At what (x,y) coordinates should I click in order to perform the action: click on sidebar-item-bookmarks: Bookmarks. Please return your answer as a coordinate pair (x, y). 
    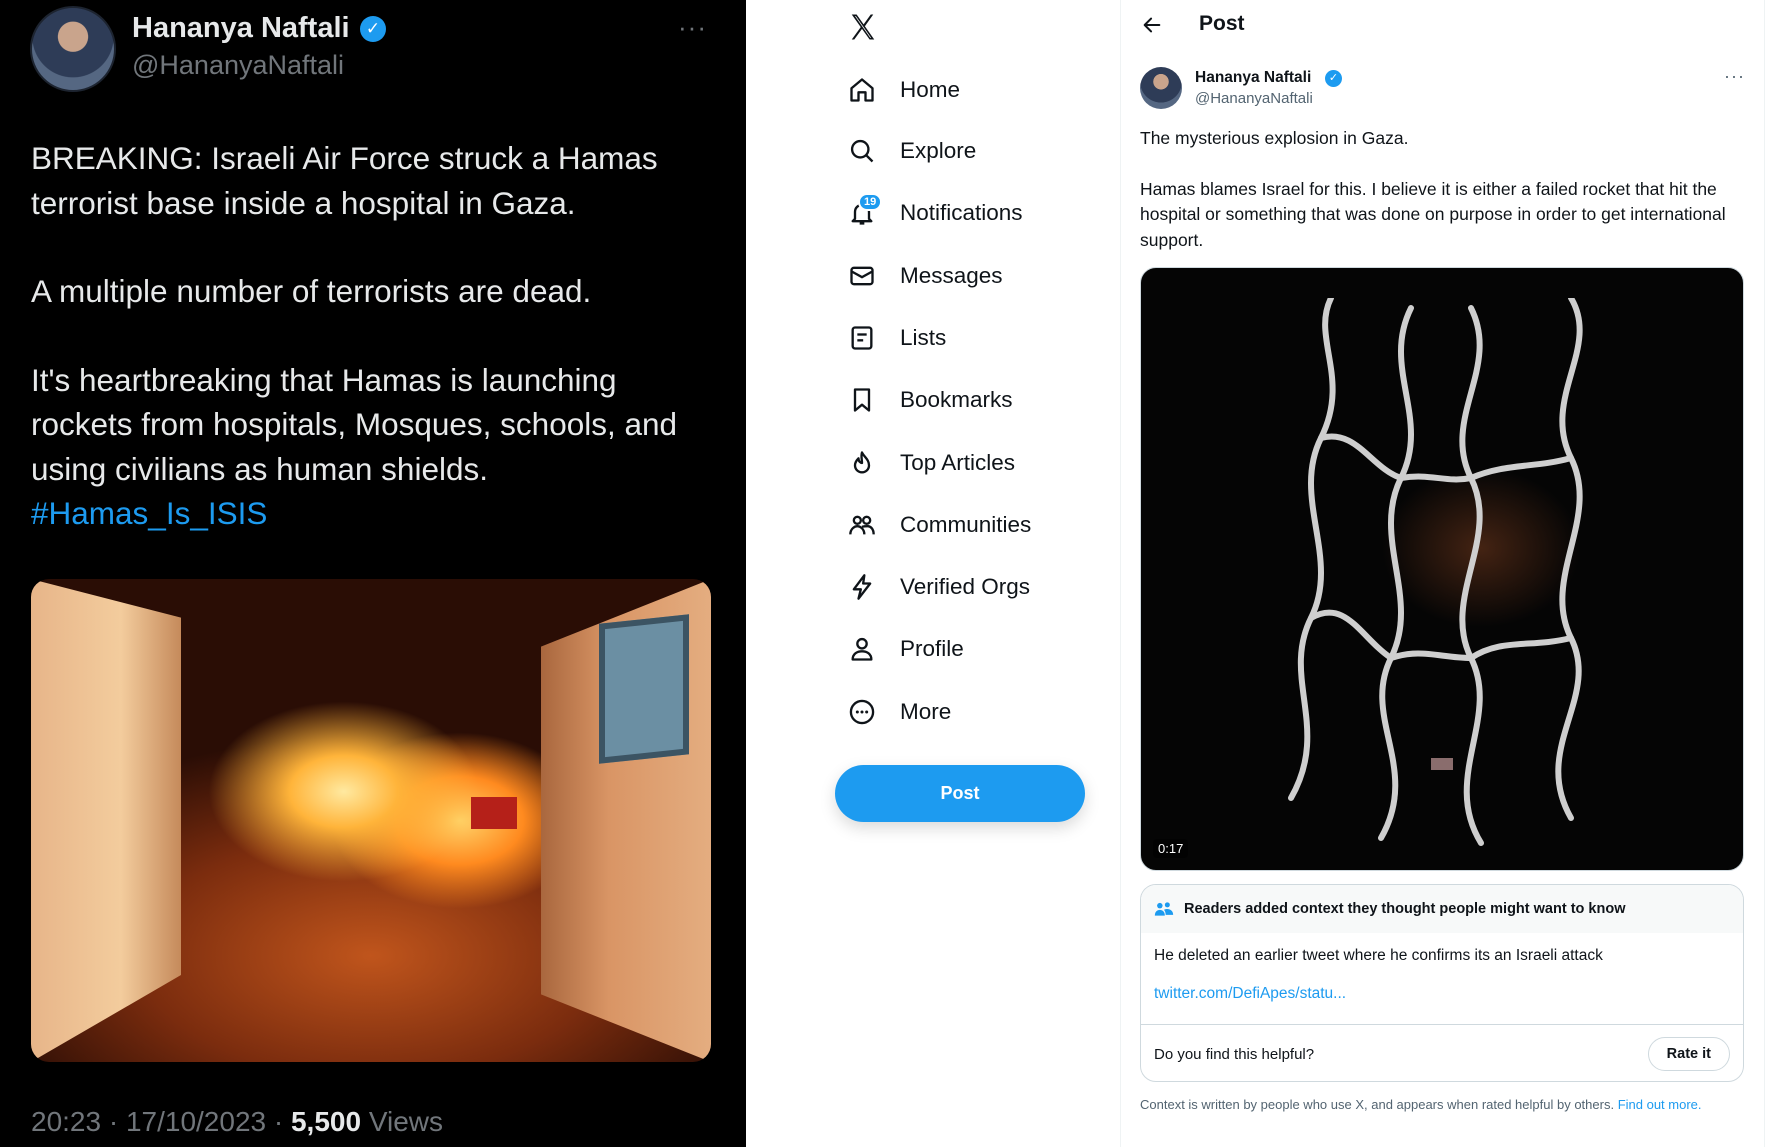
    Looking at the image, I should click on (930, 400).